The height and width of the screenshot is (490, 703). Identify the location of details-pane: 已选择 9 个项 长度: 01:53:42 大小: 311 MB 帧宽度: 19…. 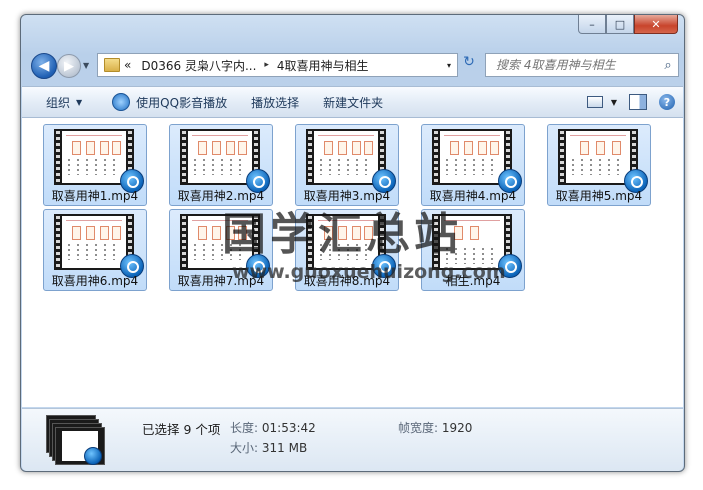
(352, 439).